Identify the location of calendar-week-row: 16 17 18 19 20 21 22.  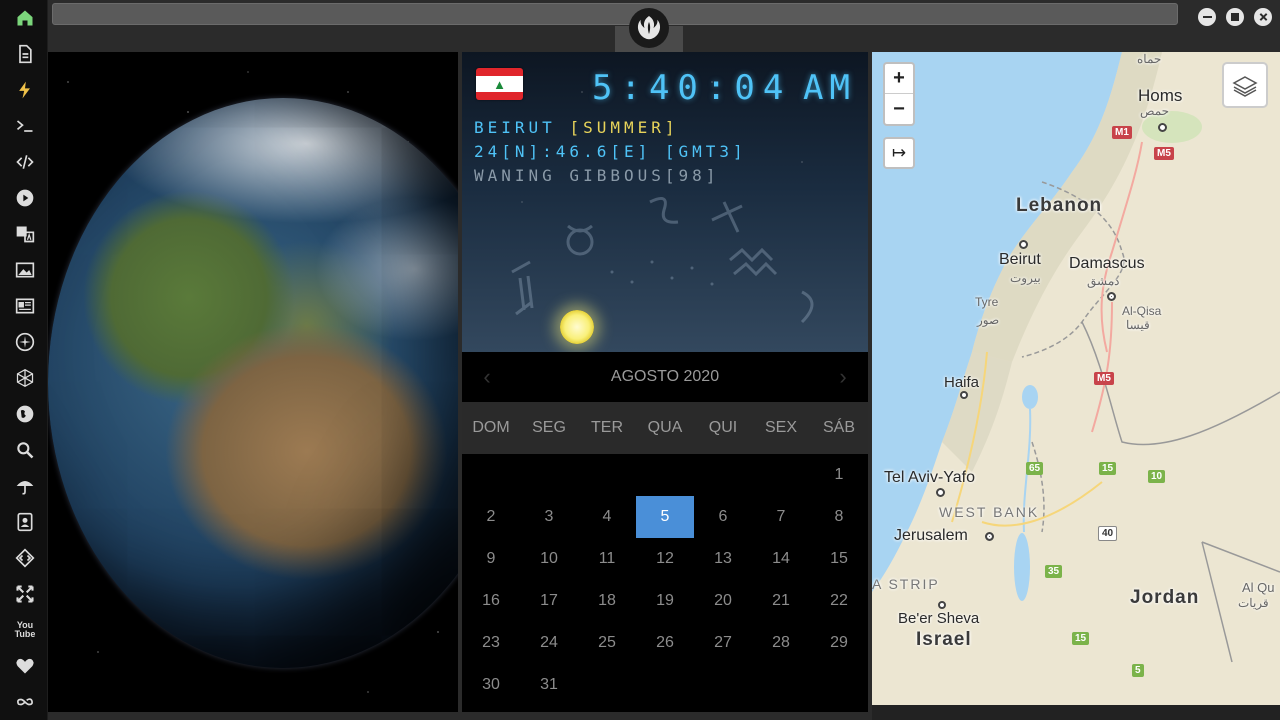
(665, 601).